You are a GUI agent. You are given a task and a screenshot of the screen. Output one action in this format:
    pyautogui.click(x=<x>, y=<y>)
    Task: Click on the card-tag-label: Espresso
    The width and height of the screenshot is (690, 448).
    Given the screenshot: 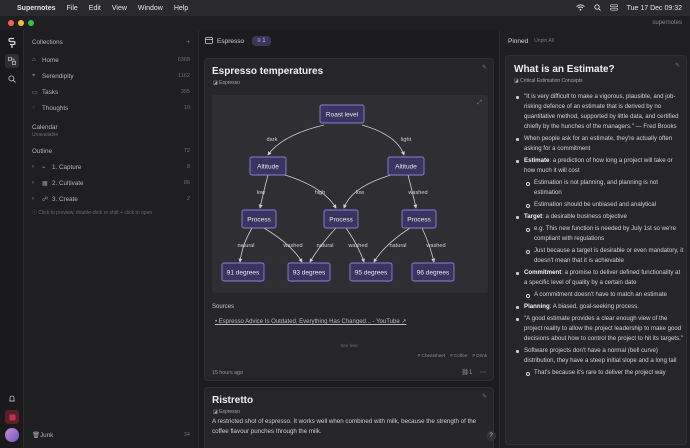 What is the action you would take?
    pyautogui.click(x=229, y=412)
    